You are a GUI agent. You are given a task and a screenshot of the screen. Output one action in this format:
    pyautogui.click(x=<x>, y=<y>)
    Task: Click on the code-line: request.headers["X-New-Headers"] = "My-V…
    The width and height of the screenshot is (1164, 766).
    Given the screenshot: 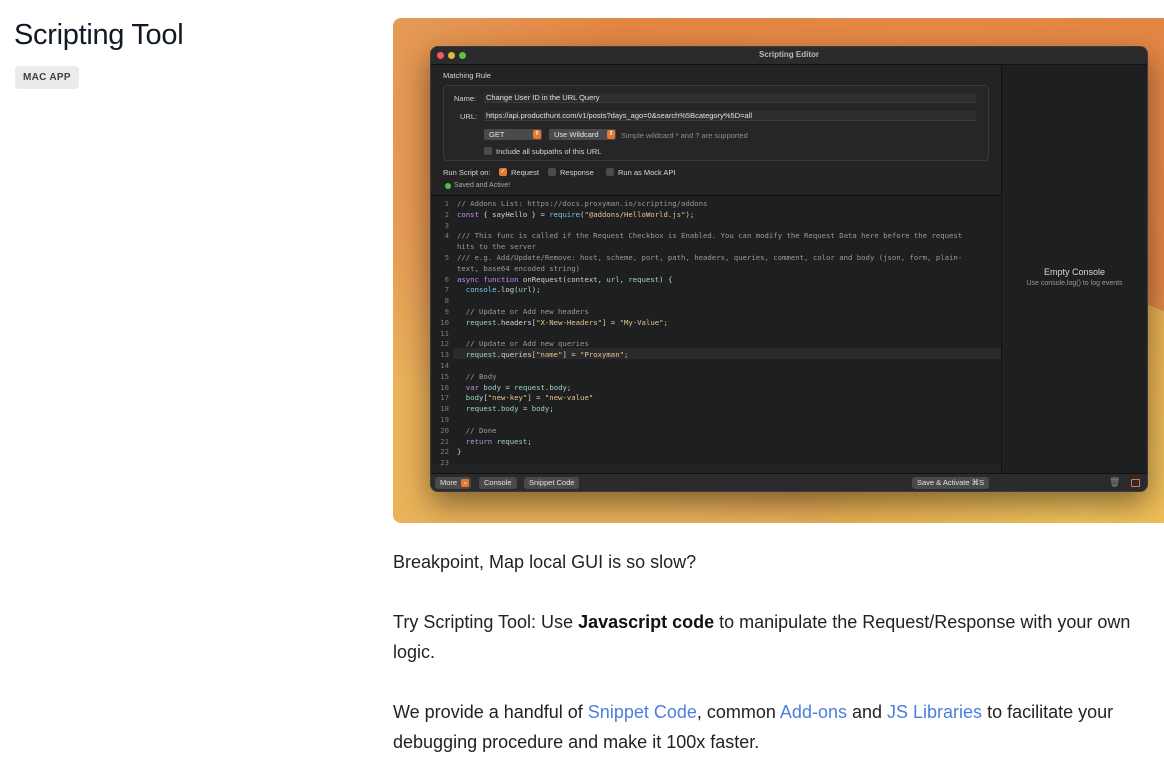 What is the action you would take?
    pyautogui.click(x=566, y=322)
    